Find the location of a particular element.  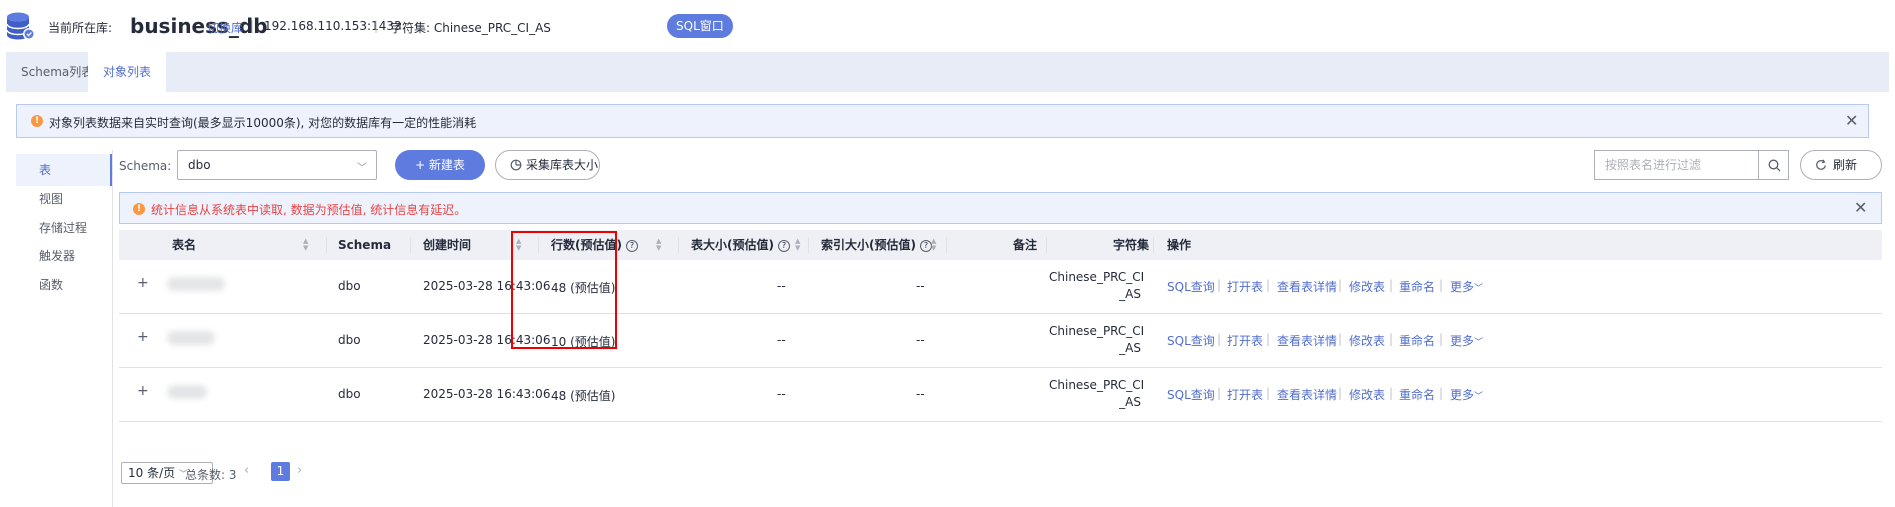

refresh-label: 刷新 is located at coordinates (1845, 165).